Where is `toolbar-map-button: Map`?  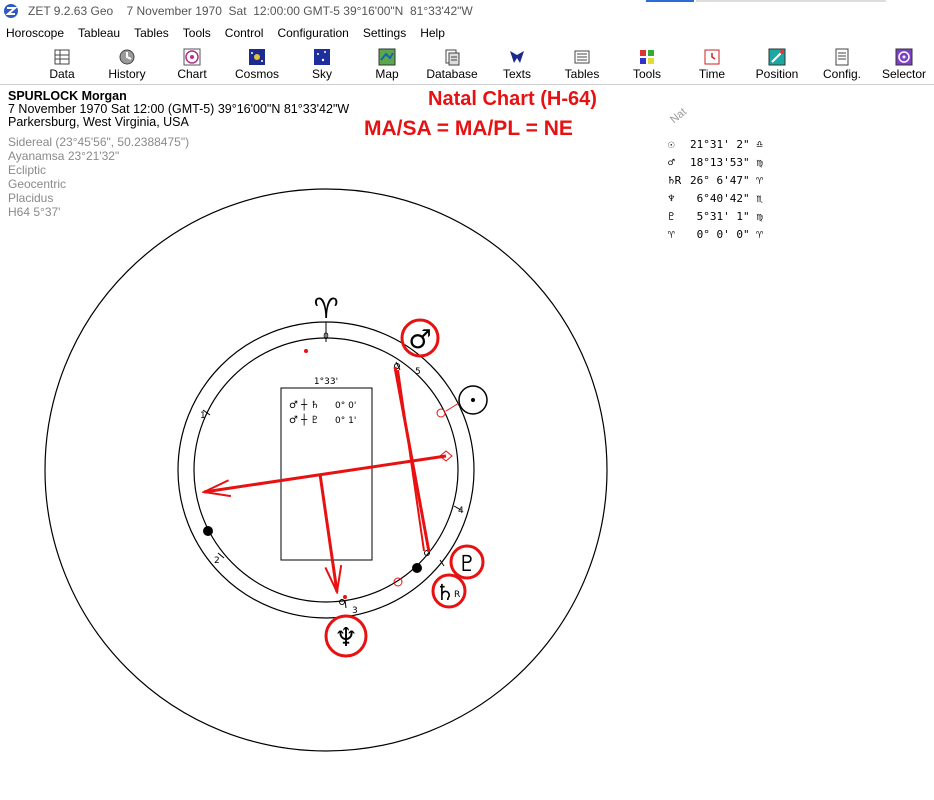
toolbar-map-button: Map is located at coordinates (387, 65).